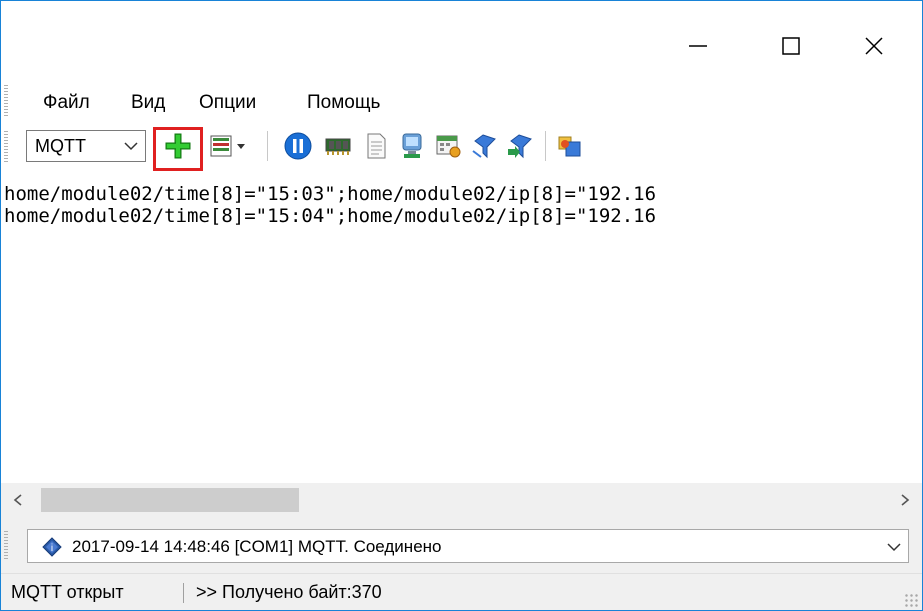 The image size is (923, 611). I want to click on status-connection: MQTT открыт, so click(67, 592).